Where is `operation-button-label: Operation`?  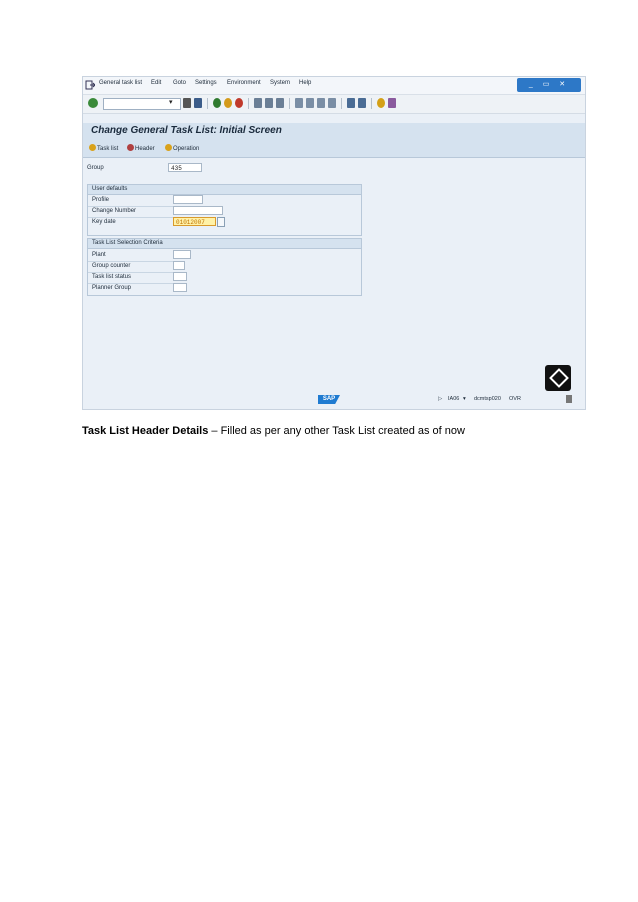
operation-button-label: Operation is located at coordinates (186, 149).